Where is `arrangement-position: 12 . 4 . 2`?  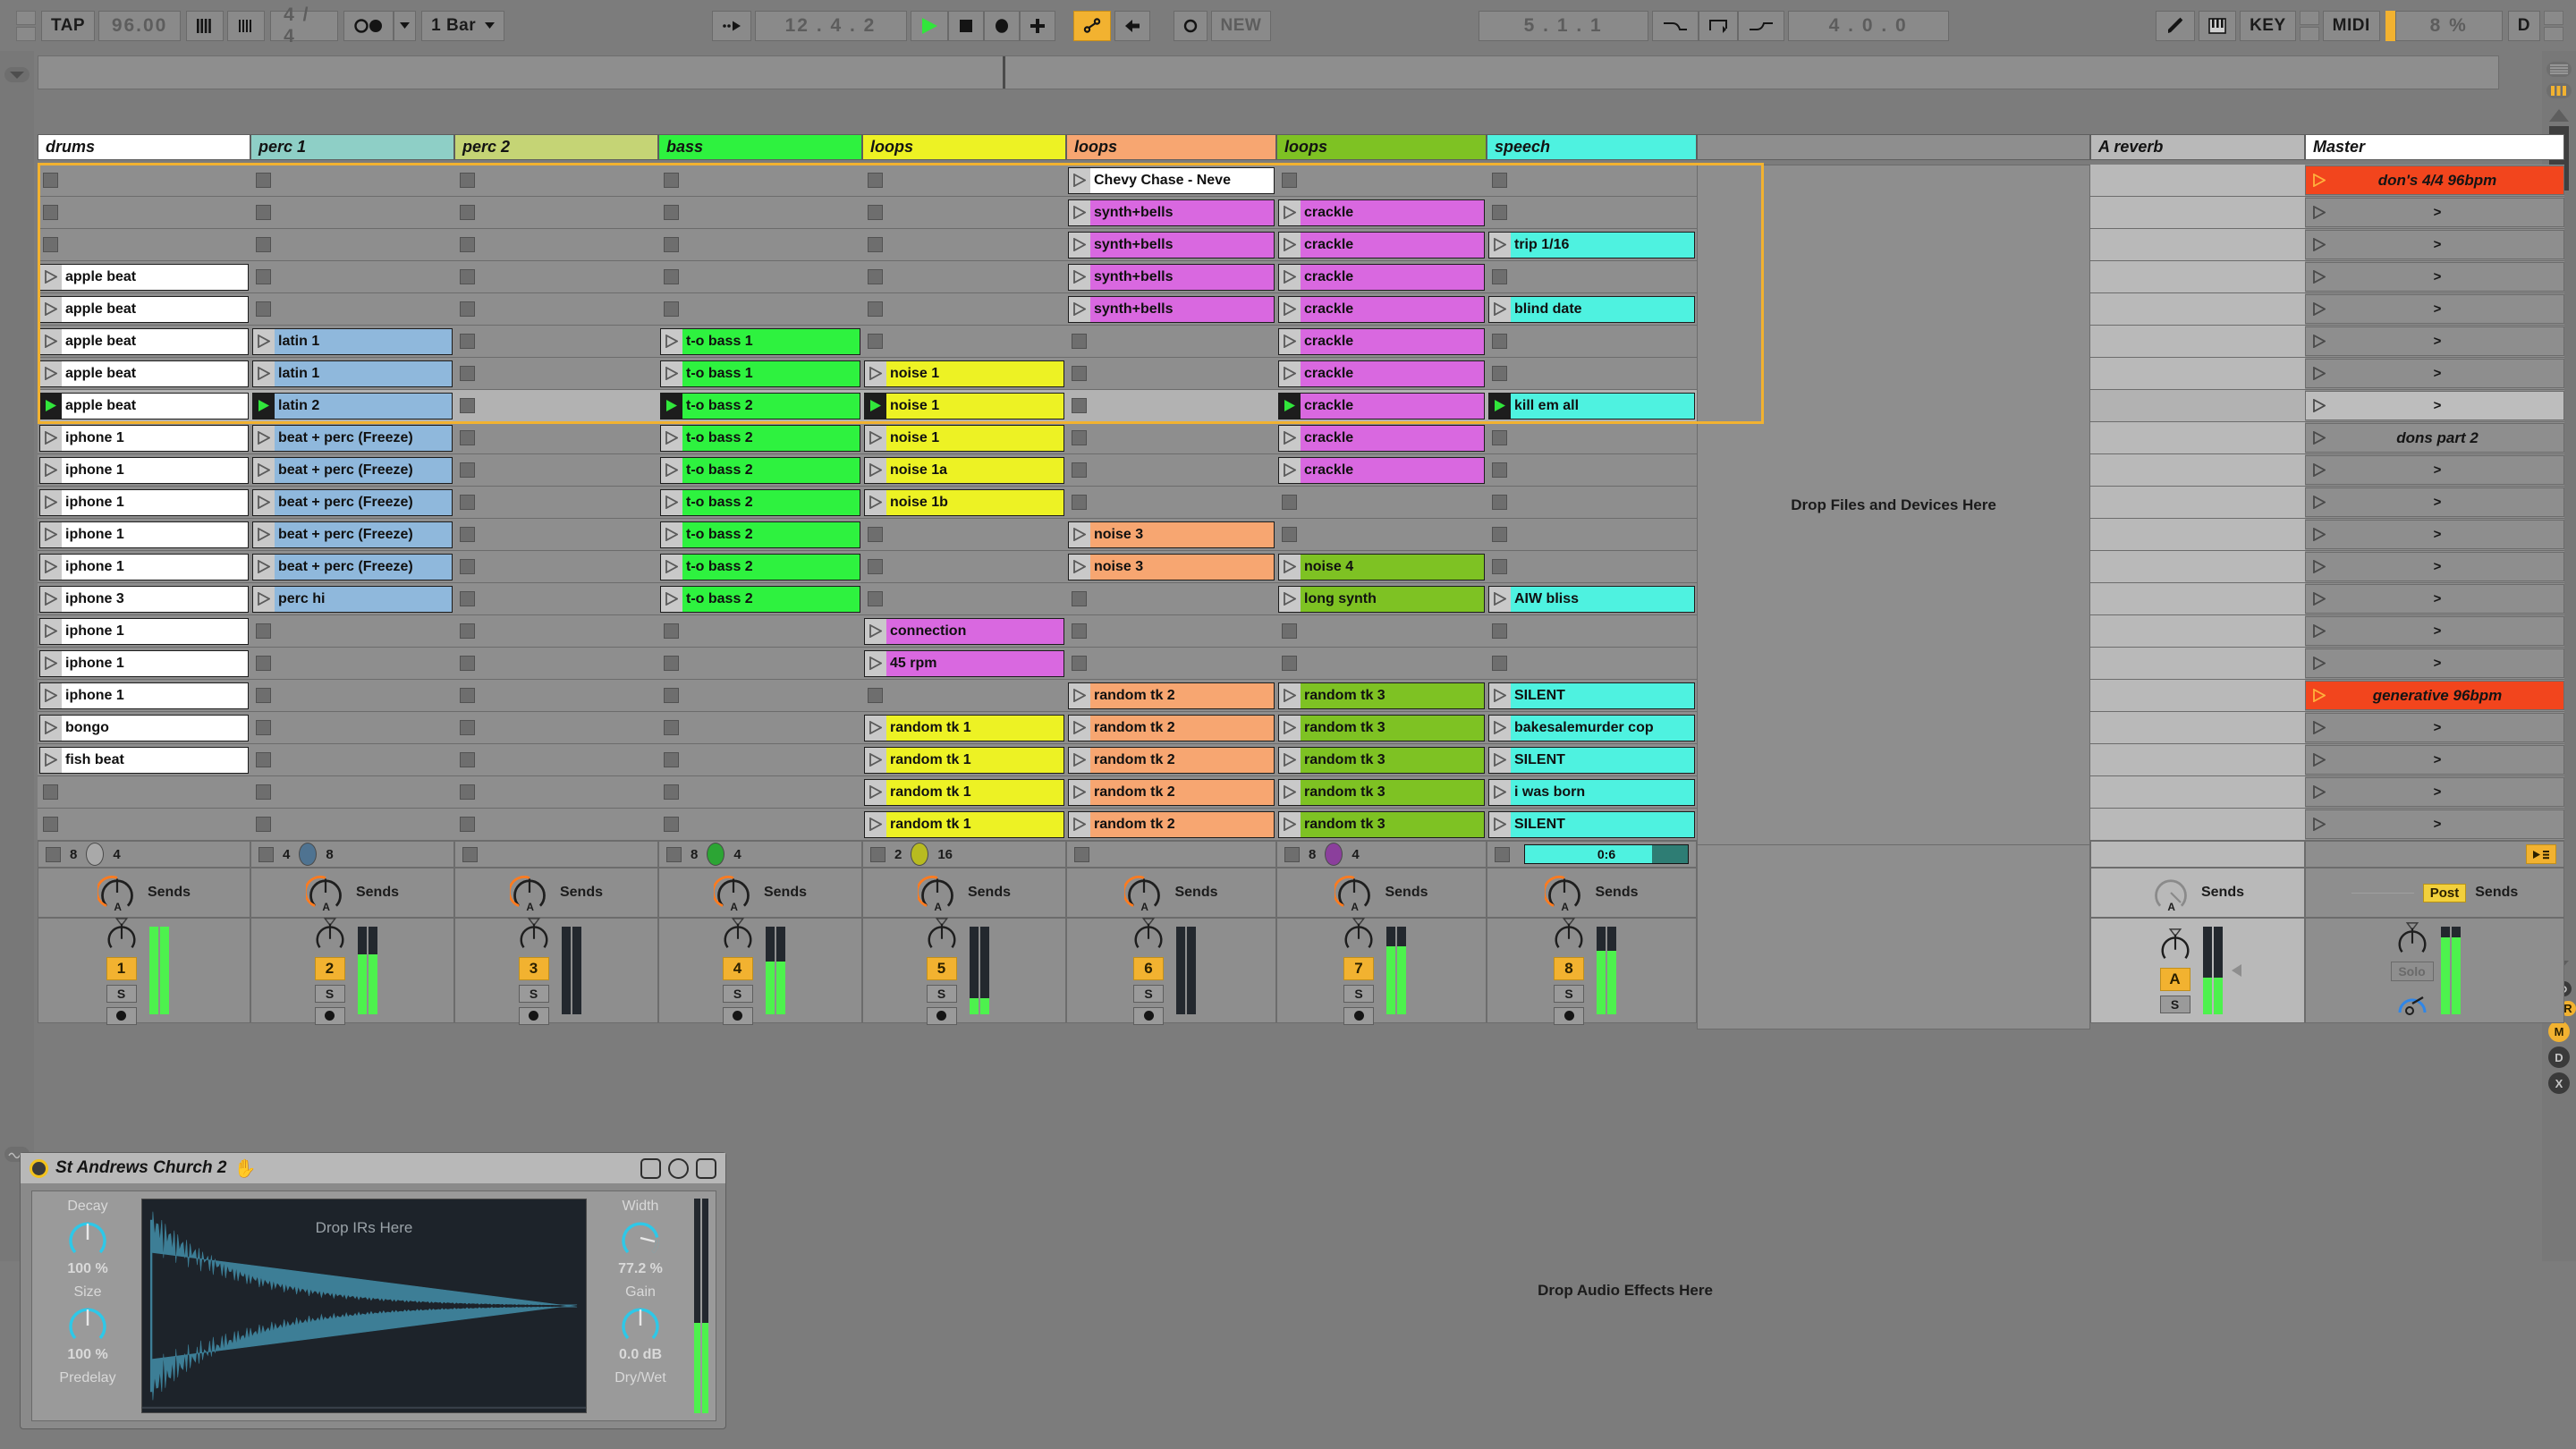
arrangement-position: 12 . 4 . 2 is located at coordinates (830, 25).